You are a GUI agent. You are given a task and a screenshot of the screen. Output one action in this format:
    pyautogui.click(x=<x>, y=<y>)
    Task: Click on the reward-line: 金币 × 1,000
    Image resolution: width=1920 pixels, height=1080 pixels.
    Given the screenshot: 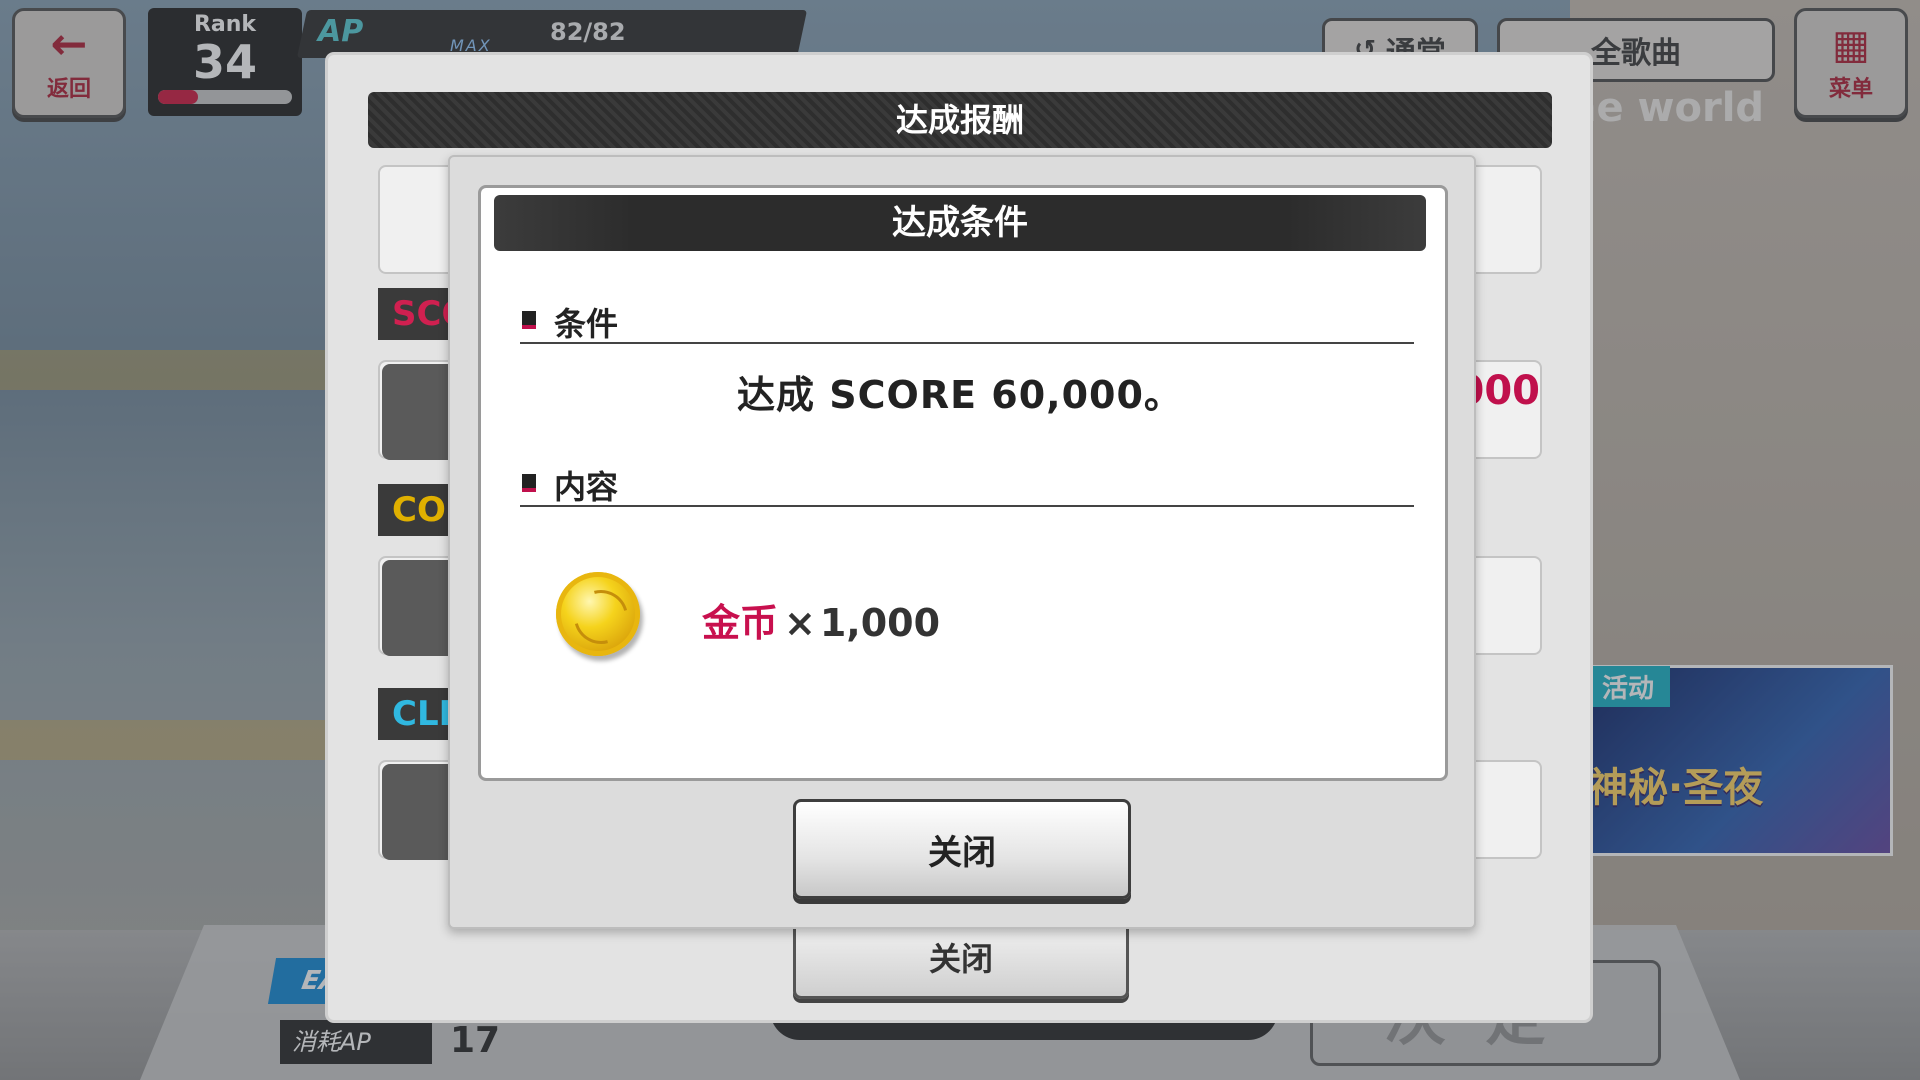 What is the action you would take?
    pyautogui.click(x=821, y=619)
    